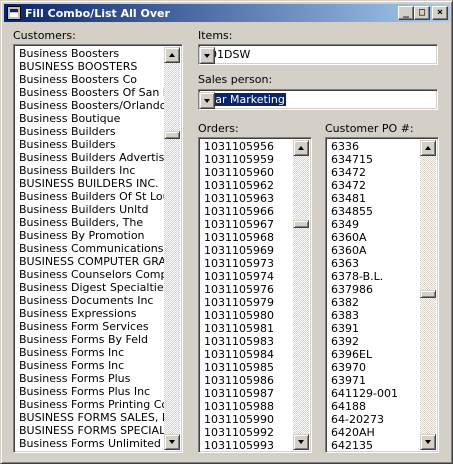 The height and width of the screenshot is (464, 453). I want to click on list-item: Business Forms Printing Co Inc, so click(90, 404).